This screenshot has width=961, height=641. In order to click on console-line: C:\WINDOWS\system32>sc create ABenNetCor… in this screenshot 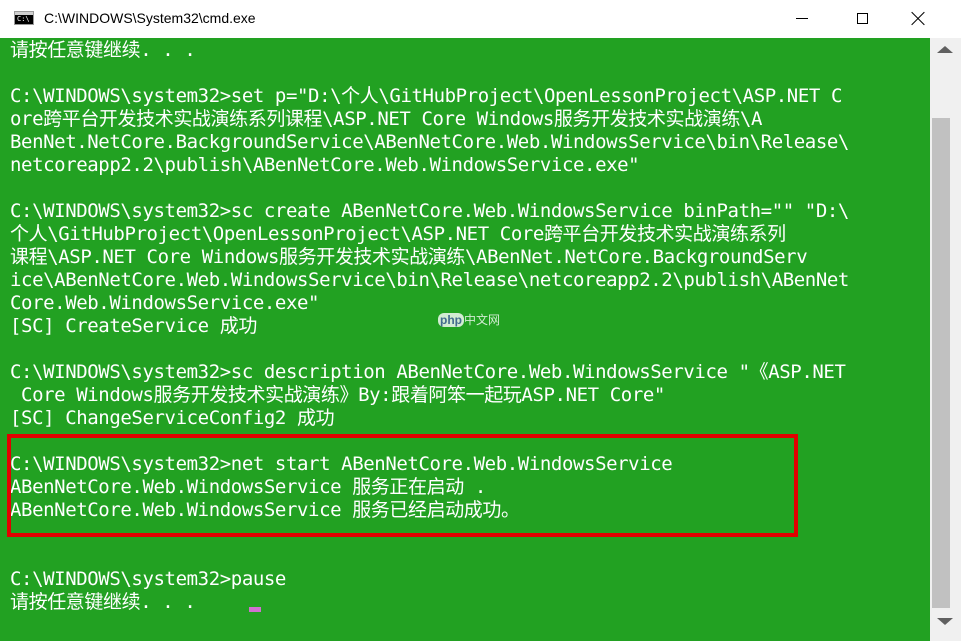, I will do `click(429, 211)`.